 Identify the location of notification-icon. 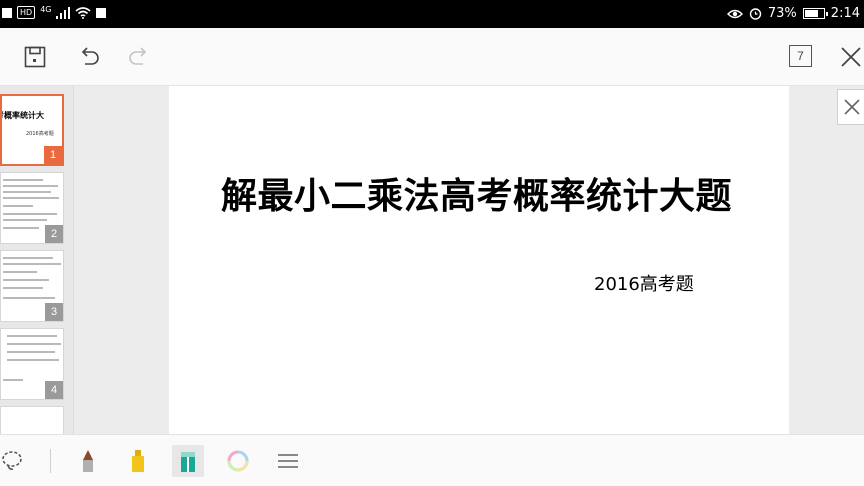
(7, 12).